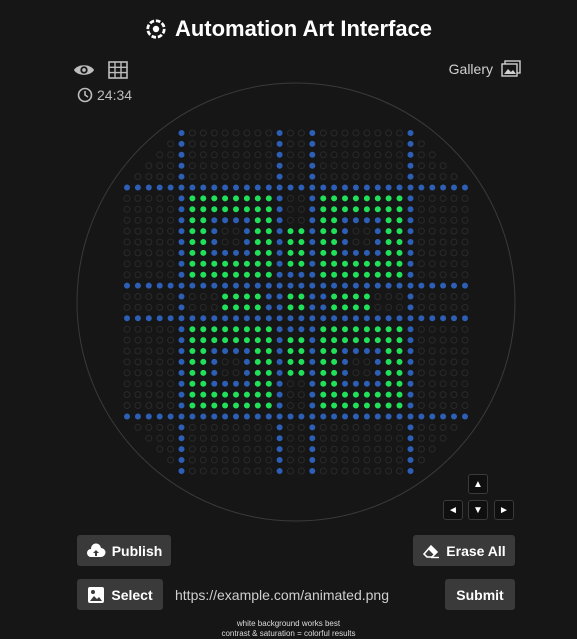 This screenshot has width=577, height=639. Describe the element at coordinates (118, 70) in the screenshot. I see `grid-icon` at that location.